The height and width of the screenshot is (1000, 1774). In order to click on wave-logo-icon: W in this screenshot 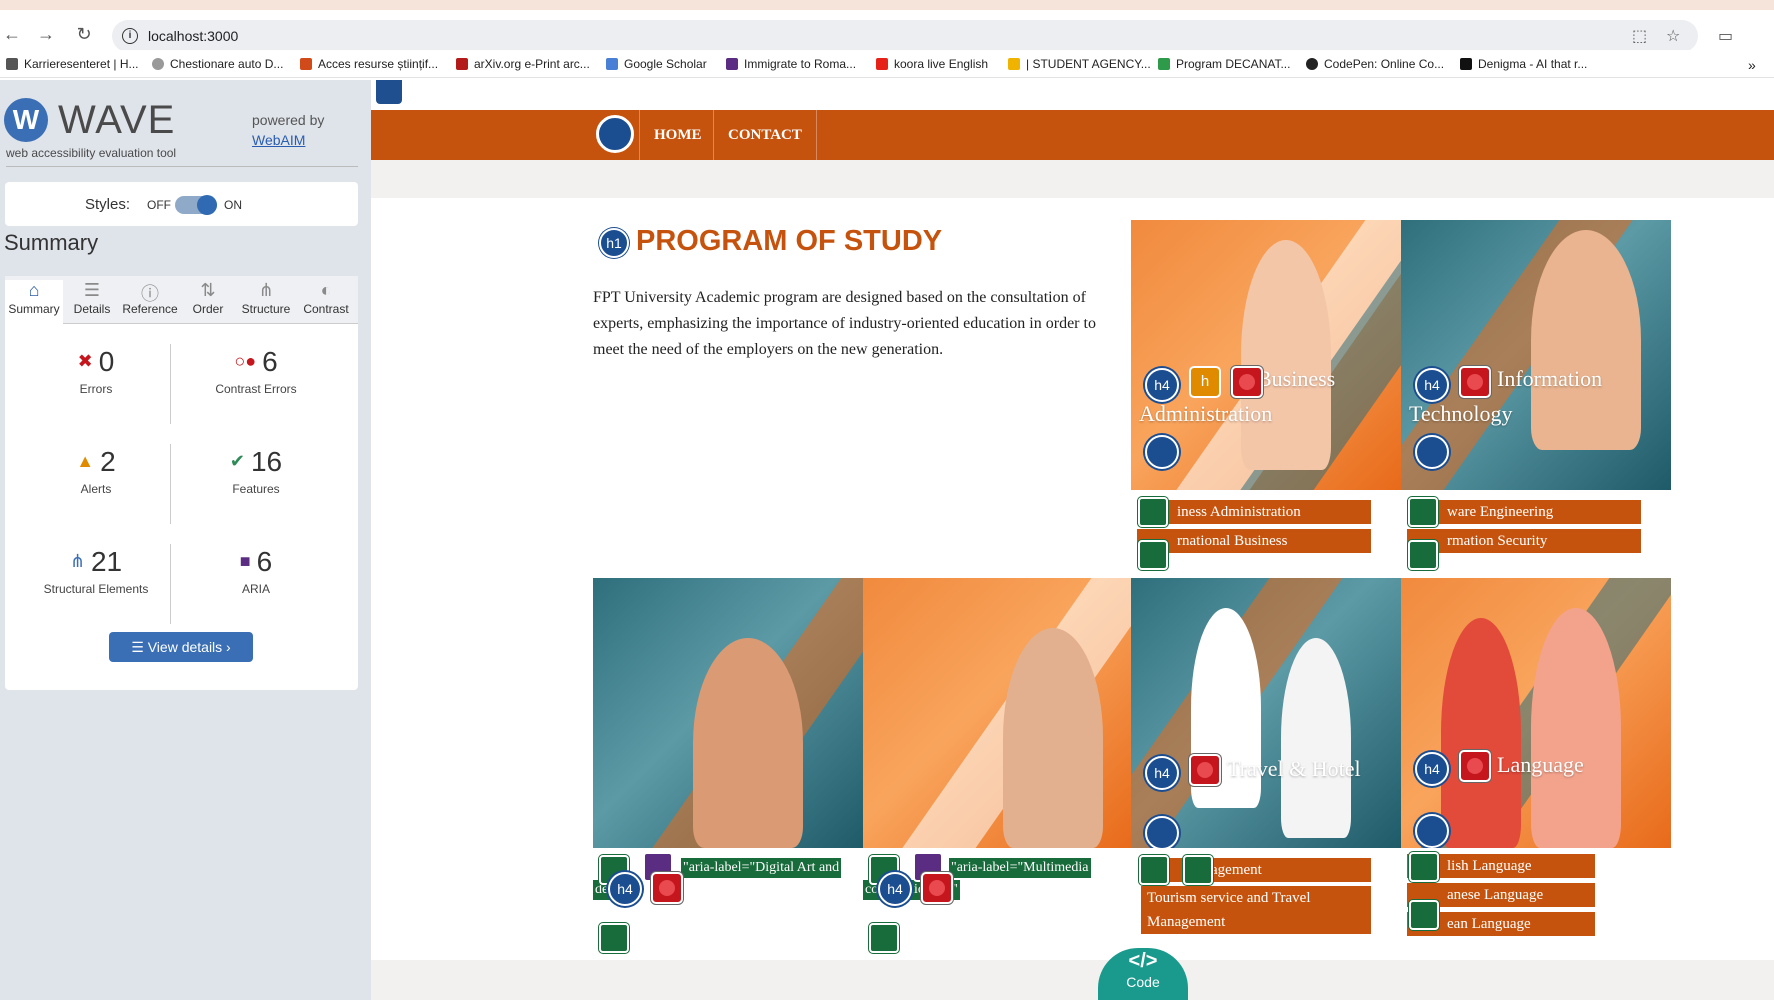, I will do `click(26, 120)`.